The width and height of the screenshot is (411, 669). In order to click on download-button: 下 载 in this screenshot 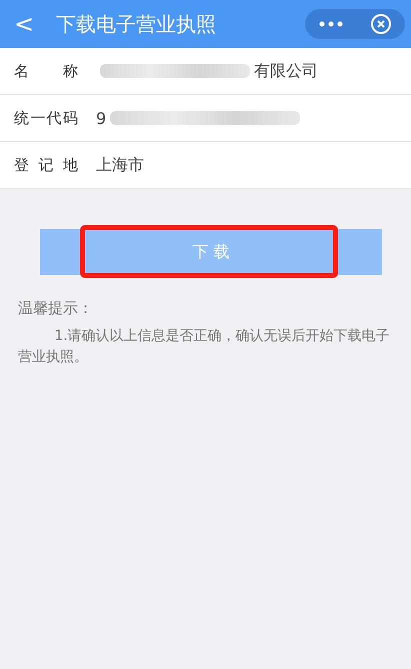, I will do `click(211, 252)`.